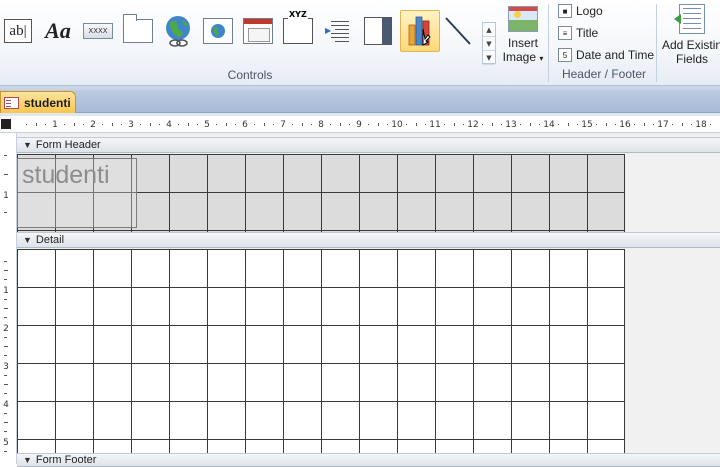  What do you see at coordinates (368, 240) in the screenshot?
I see `detail-bar: ▼ Detail` at bounding box center [368, 240].